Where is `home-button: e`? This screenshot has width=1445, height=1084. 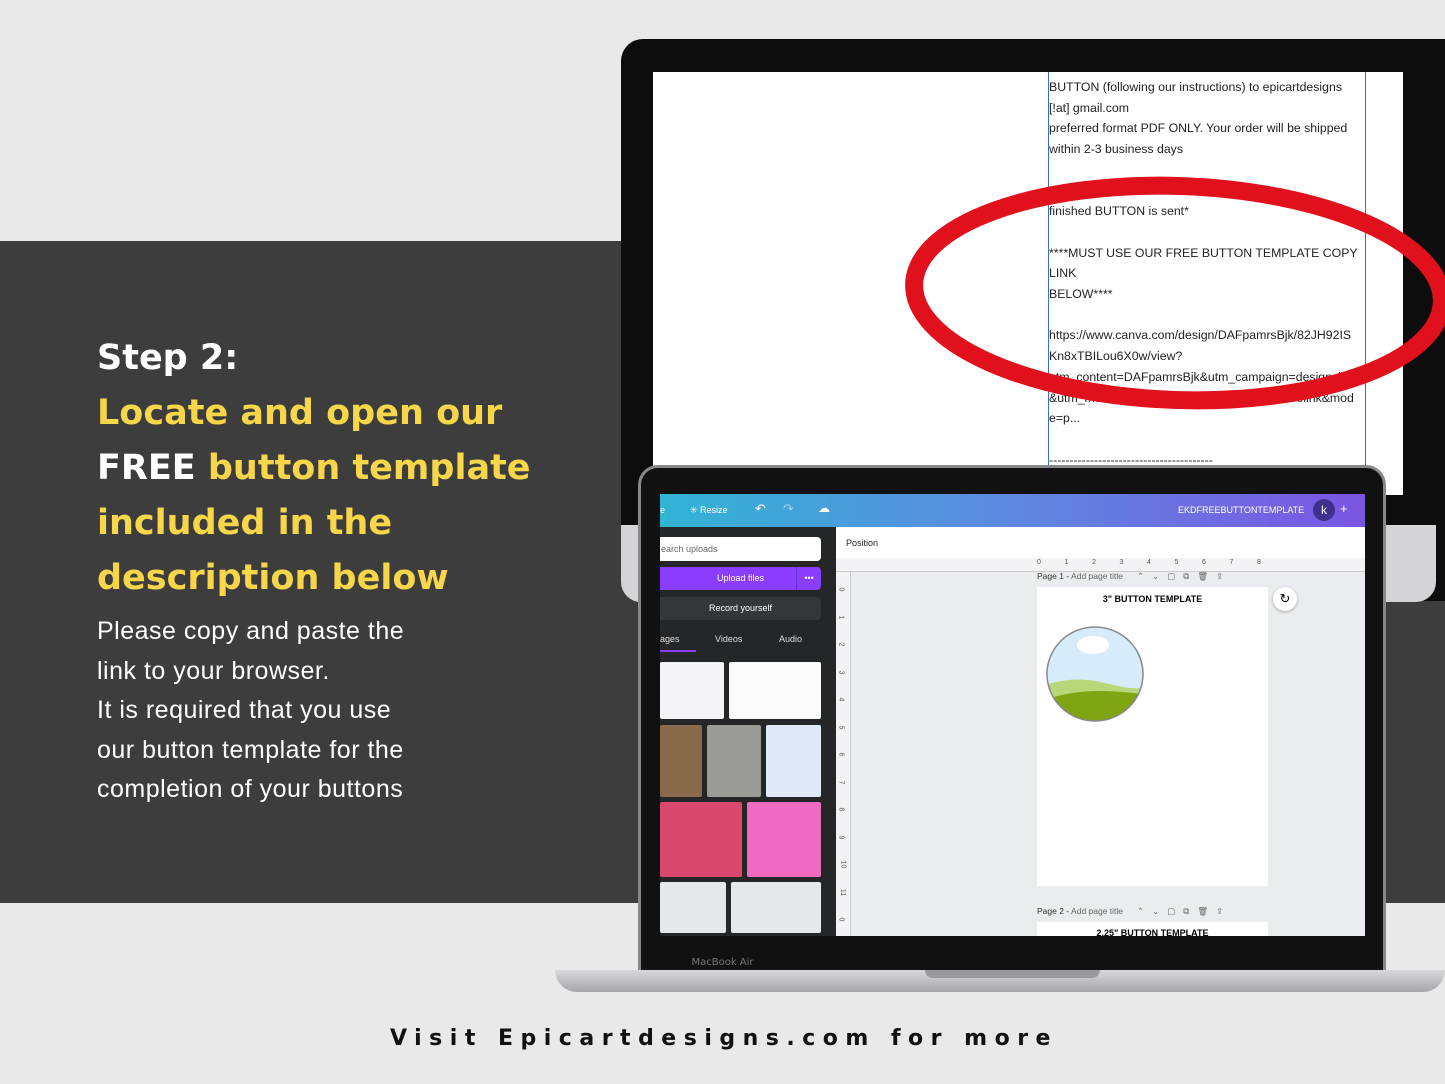
home-button: e is located at coordinates (662, 510).